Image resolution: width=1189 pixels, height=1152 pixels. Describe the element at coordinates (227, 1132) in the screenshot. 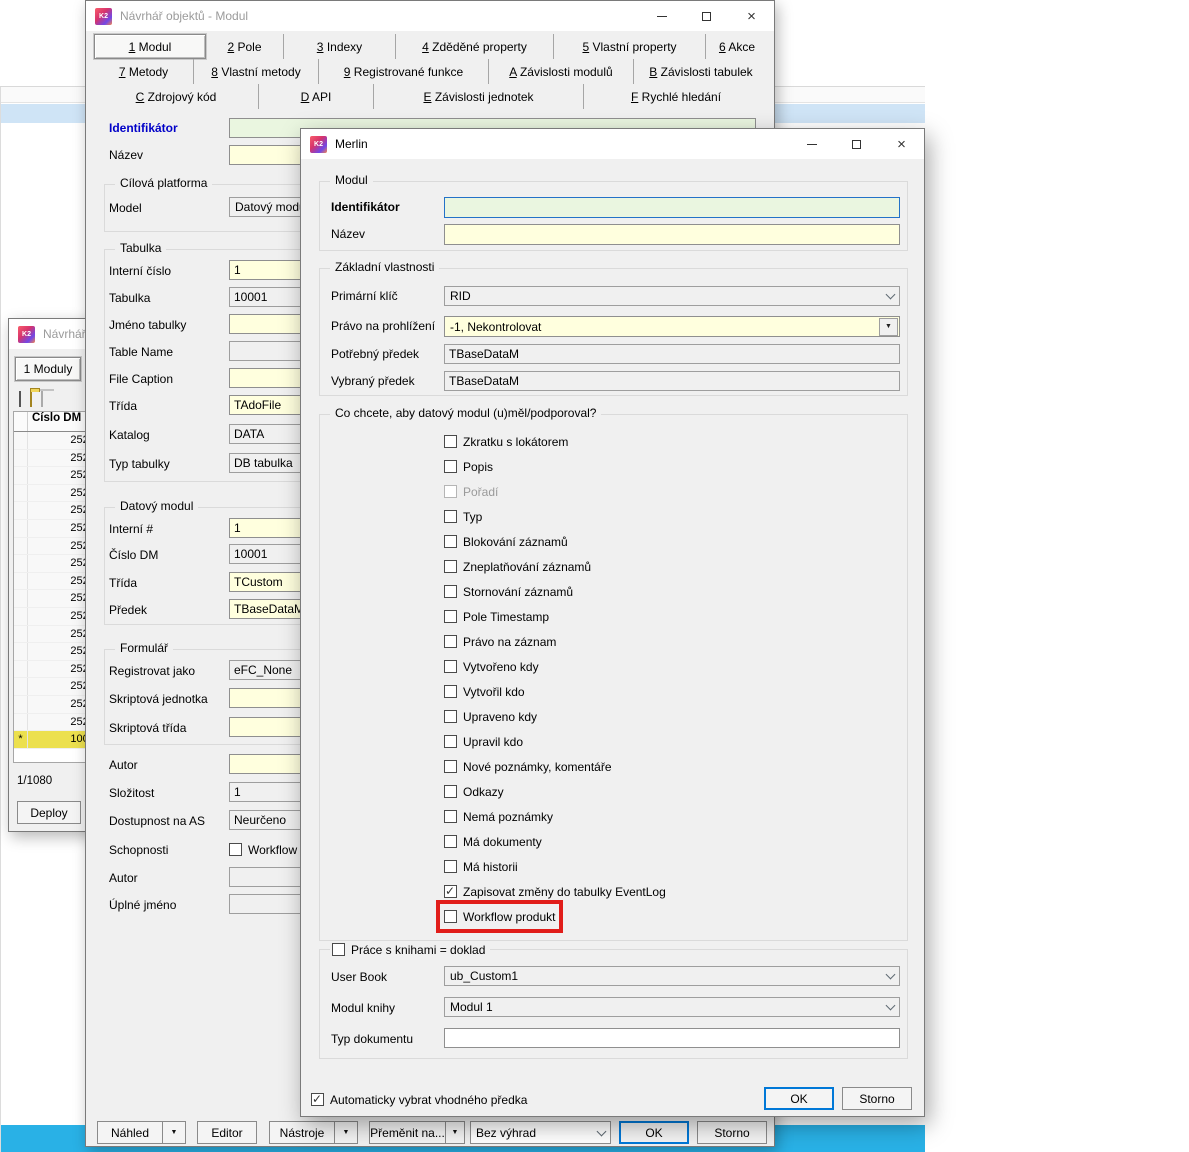

I see `editor-button: Editor` at that location.